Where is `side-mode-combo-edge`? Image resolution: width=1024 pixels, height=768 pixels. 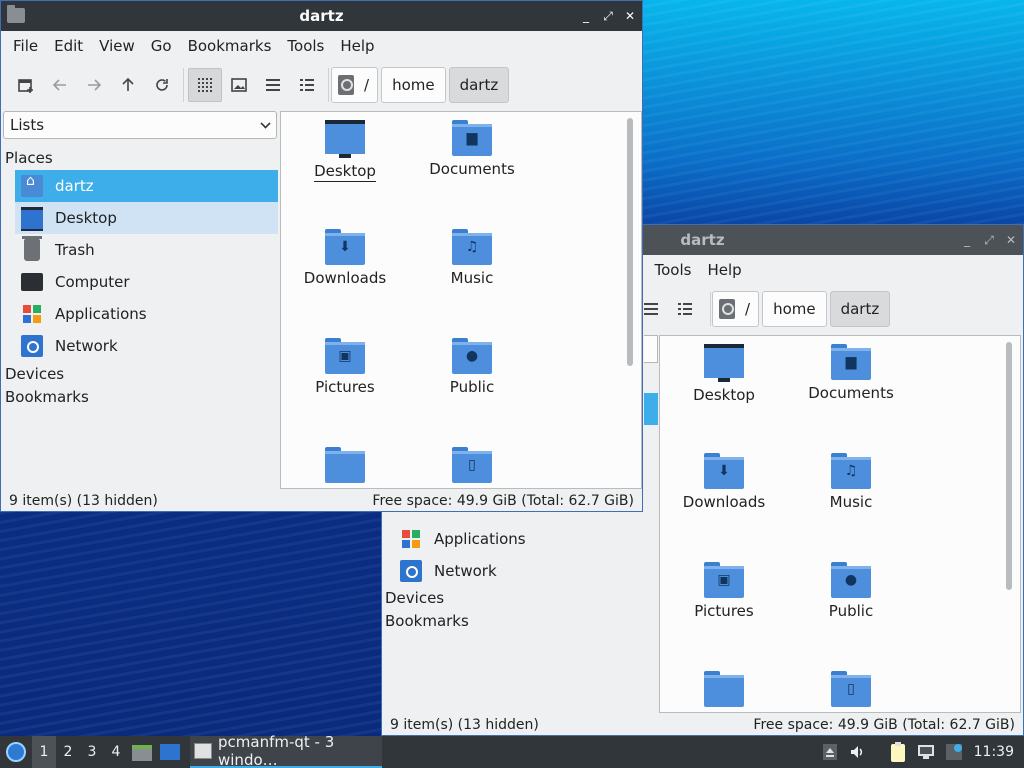
side-mode-combo-edge is located at coordinates (651, 349).